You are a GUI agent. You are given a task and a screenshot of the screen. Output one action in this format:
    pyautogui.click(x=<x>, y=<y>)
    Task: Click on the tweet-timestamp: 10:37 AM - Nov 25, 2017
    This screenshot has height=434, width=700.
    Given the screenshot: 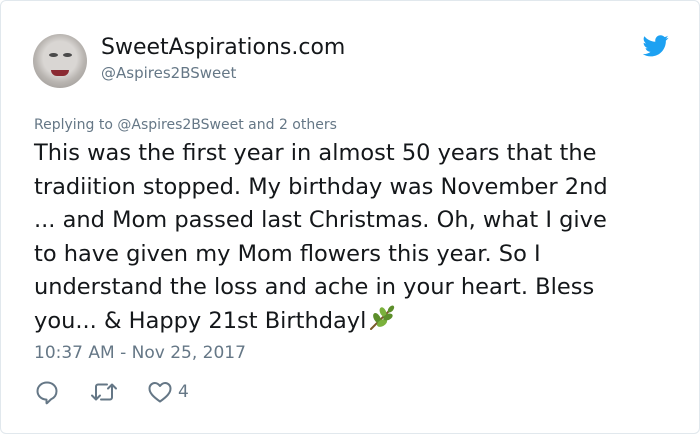 What is the action you would take?
    pyautogui.click(x=140, y=353)
    